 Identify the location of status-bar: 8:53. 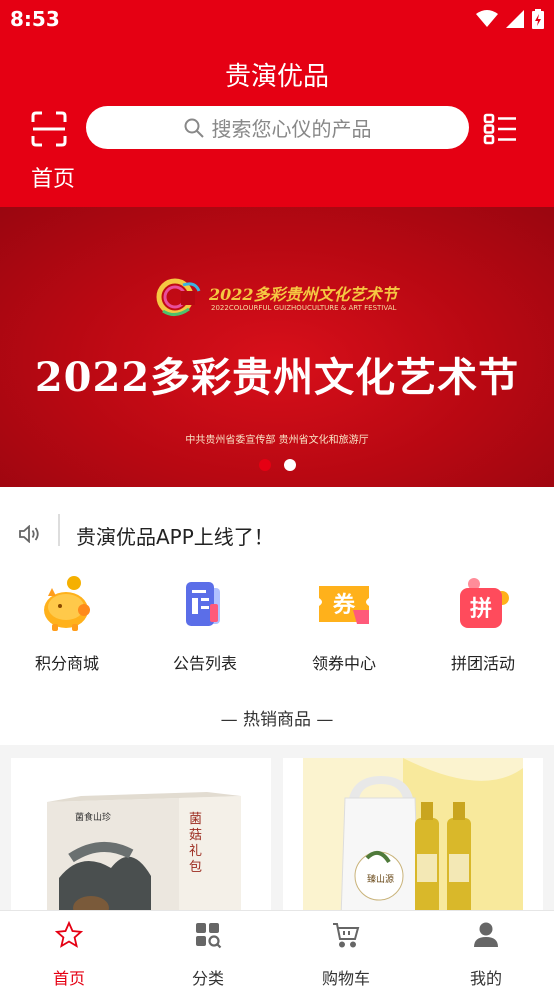
(277, 19).